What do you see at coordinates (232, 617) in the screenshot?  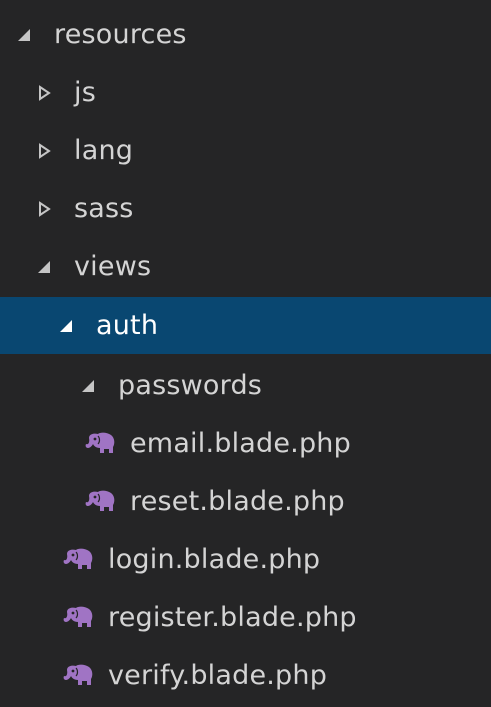 I see `tree-item-label: register.blade.php` at bounding box center [232, 617].